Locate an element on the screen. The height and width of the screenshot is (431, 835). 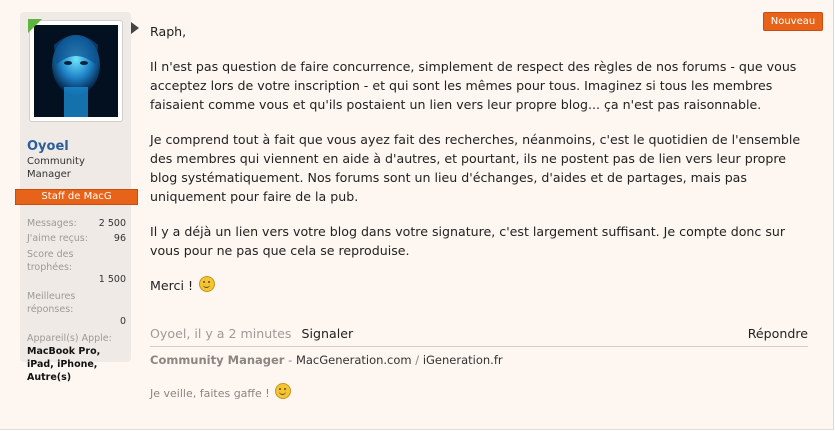
stat-likes: J'aime reçus: 96 is located at coordinates (76, 238).